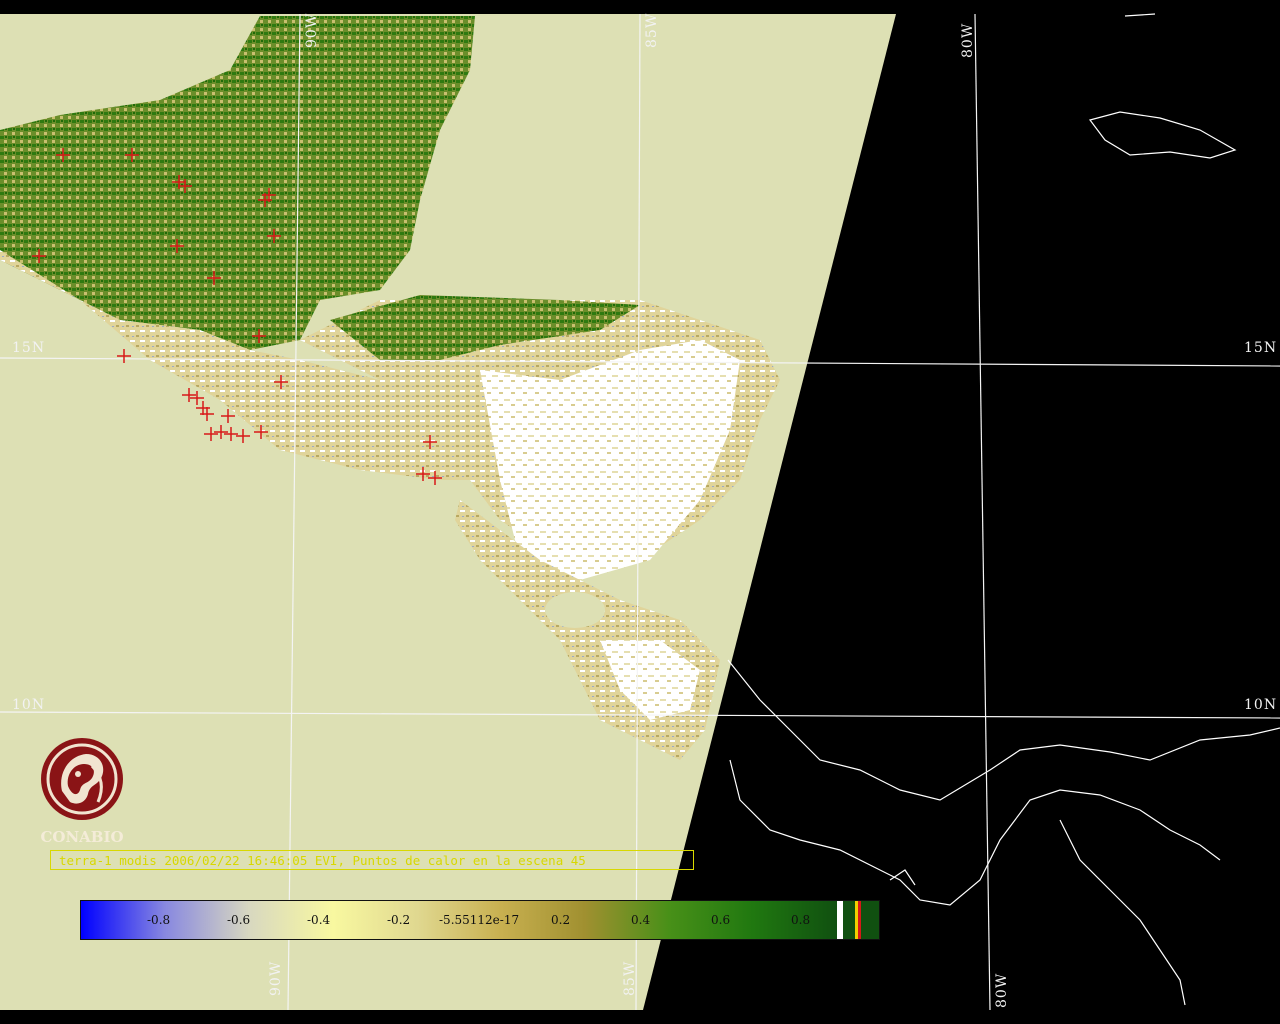 This screenshot has width=1280, height=1024. What do you see at coordinates (1261, 348) in the screenshot?
I see `grid-label-15n-right: 15N` at bounding box center [1261, 348].